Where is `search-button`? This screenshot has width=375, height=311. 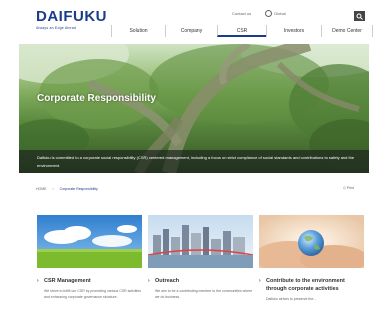
search-button is located at coordinates (359, 16).